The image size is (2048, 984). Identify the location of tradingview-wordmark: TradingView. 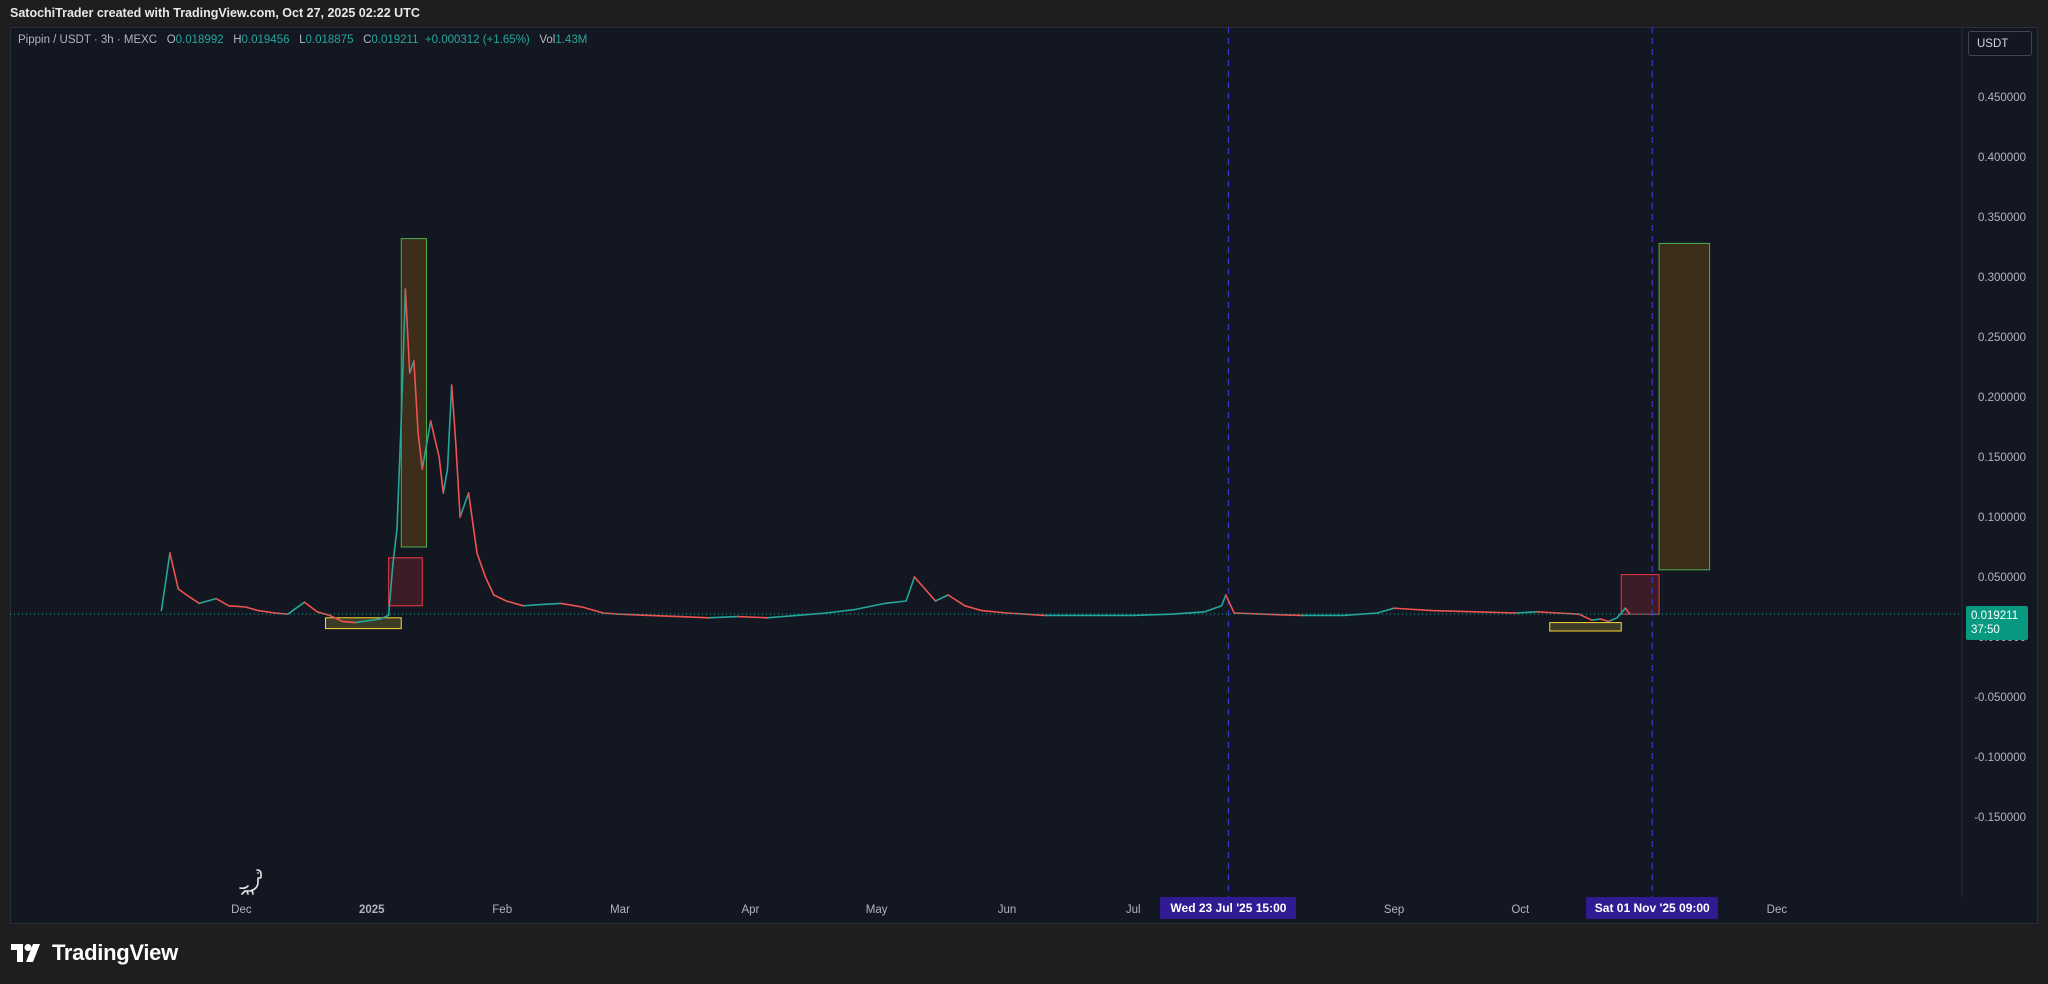
(115, 952).